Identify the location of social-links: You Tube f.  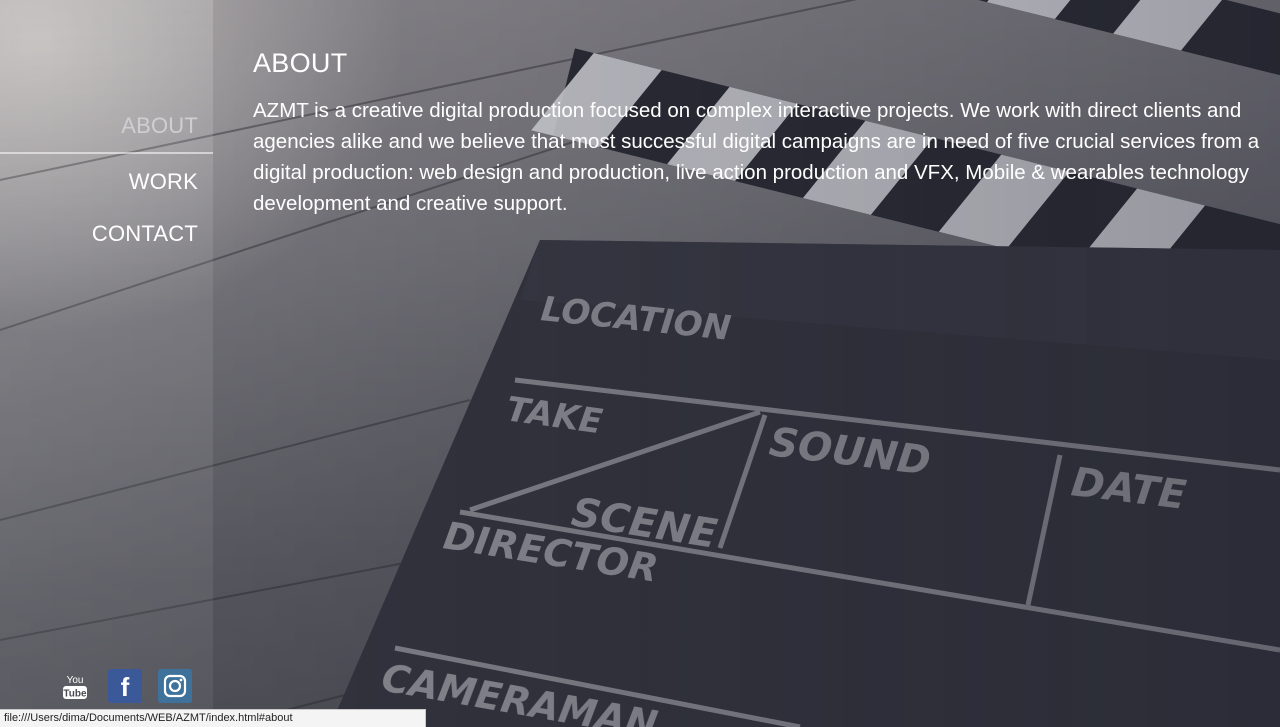
(125, 686).